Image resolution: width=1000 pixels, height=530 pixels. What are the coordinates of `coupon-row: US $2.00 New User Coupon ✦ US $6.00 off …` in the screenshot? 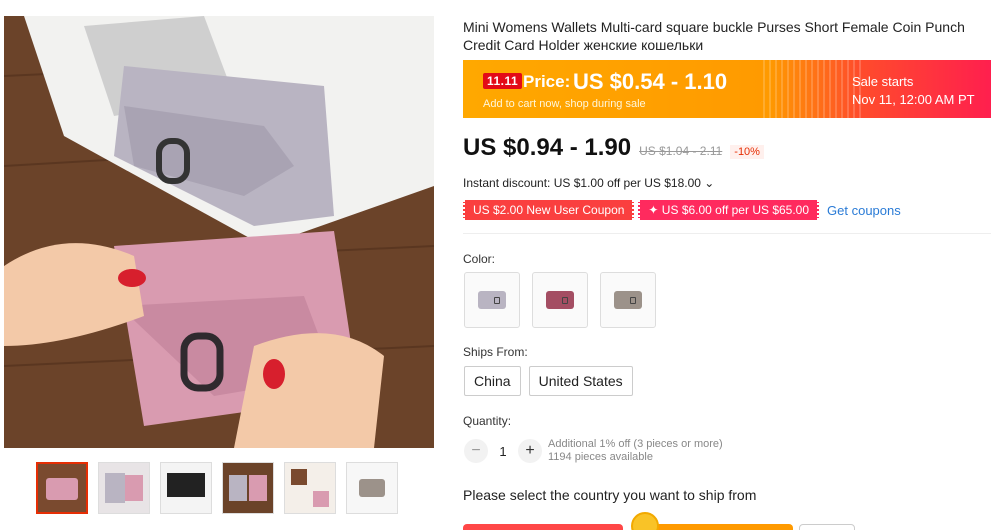 It's located at (682, 210).